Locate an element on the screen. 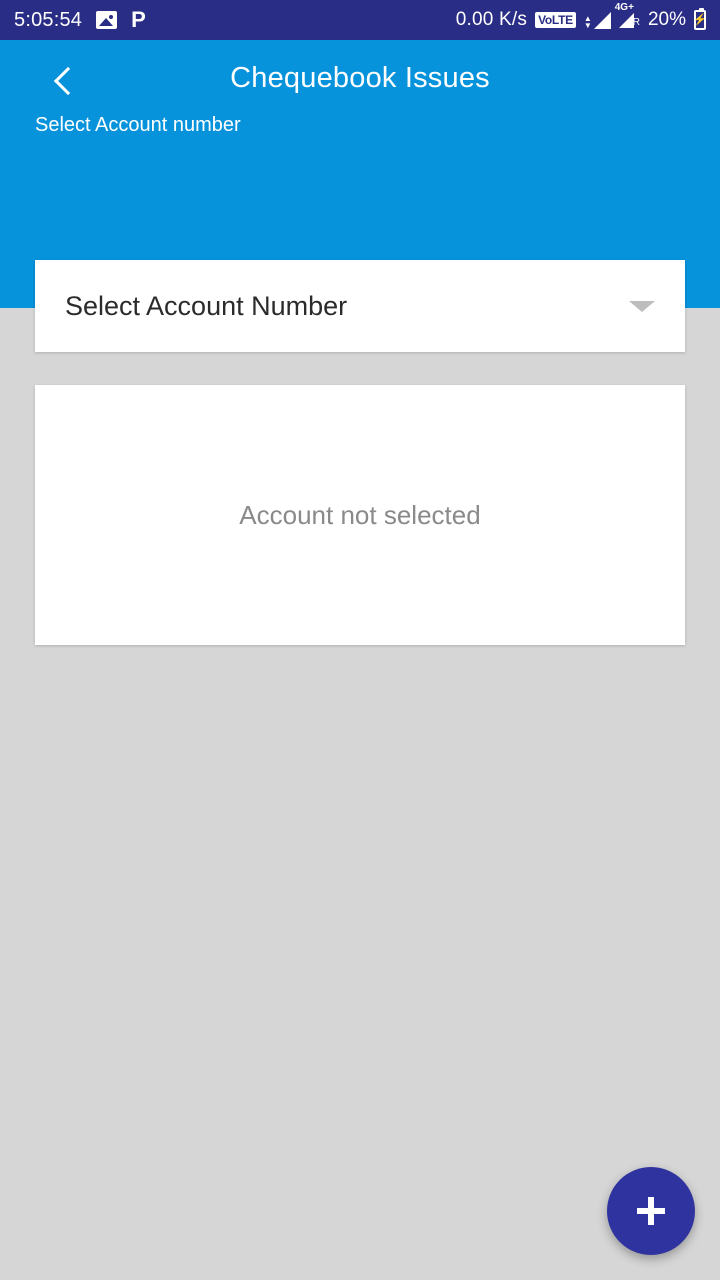  battery-charging-icon: ⚡ is located at coordinates (700, 19).